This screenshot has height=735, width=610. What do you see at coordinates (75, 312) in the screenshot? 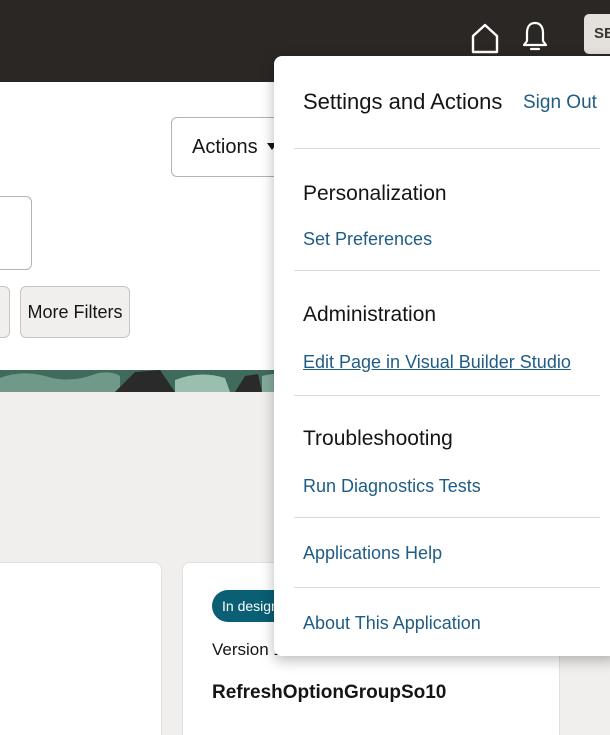
I see `more-filters-button: More Filters` at bounding box center [75, 312].